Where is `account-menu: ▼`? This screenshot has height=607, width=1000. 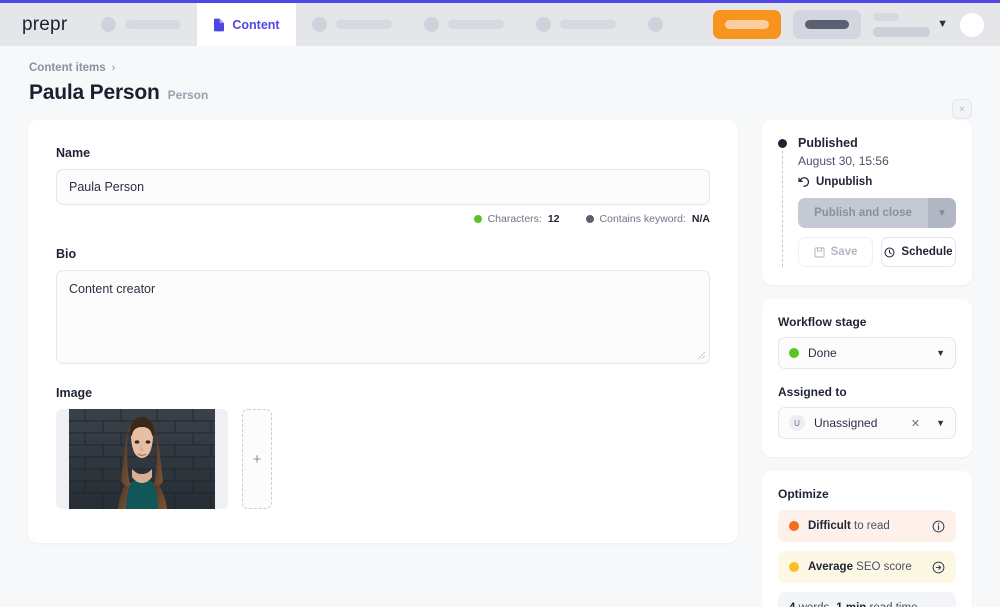
account-menu: ▼ is located at coordinates (910, 24).